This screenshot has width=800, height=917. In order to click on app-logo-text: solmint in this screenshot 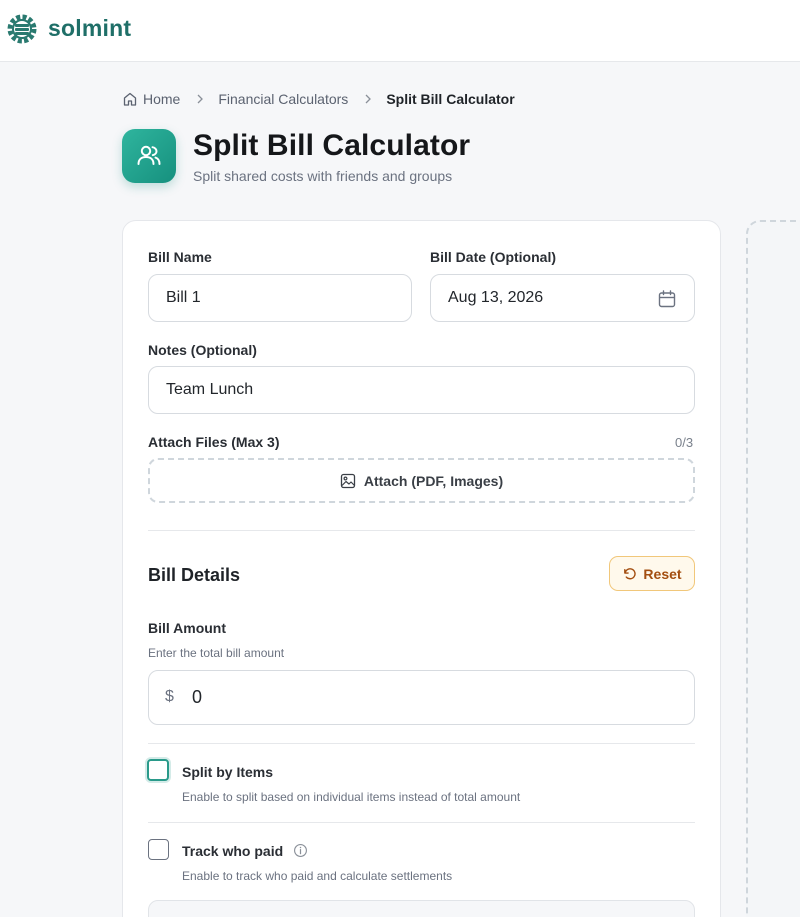, I will do `click(89, 28)`.